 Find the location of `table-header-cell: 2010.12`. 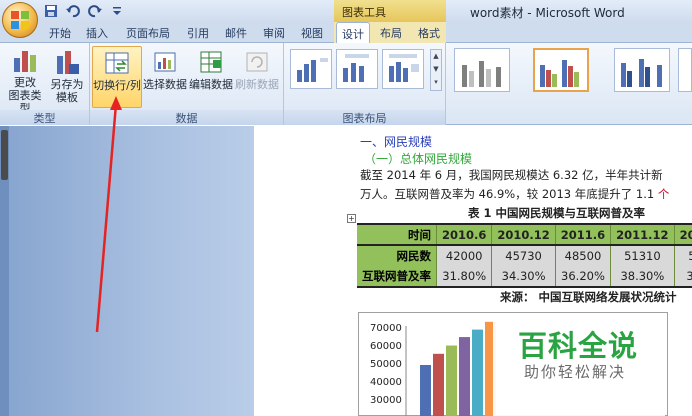

table-header-cell: 2010.12 is located at coordinates (523, 234).